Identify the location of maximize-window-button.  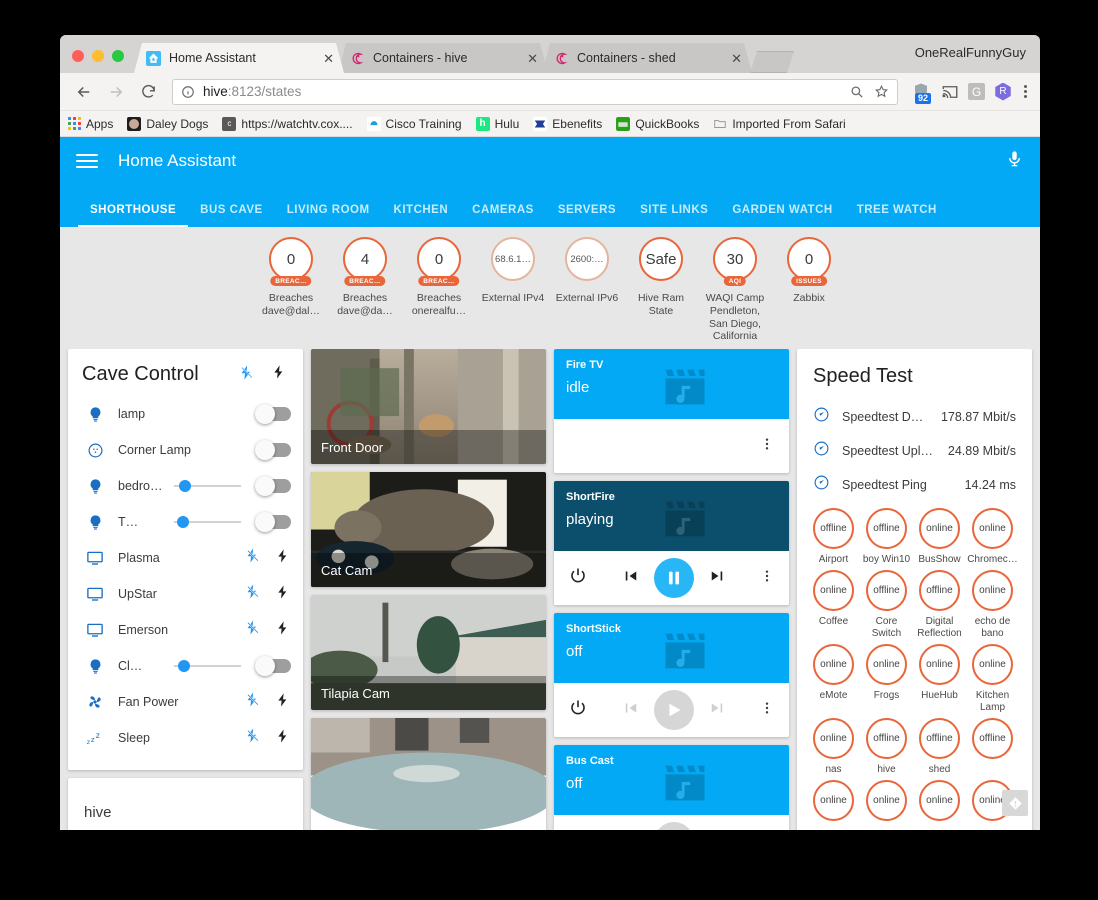
(118, 56).